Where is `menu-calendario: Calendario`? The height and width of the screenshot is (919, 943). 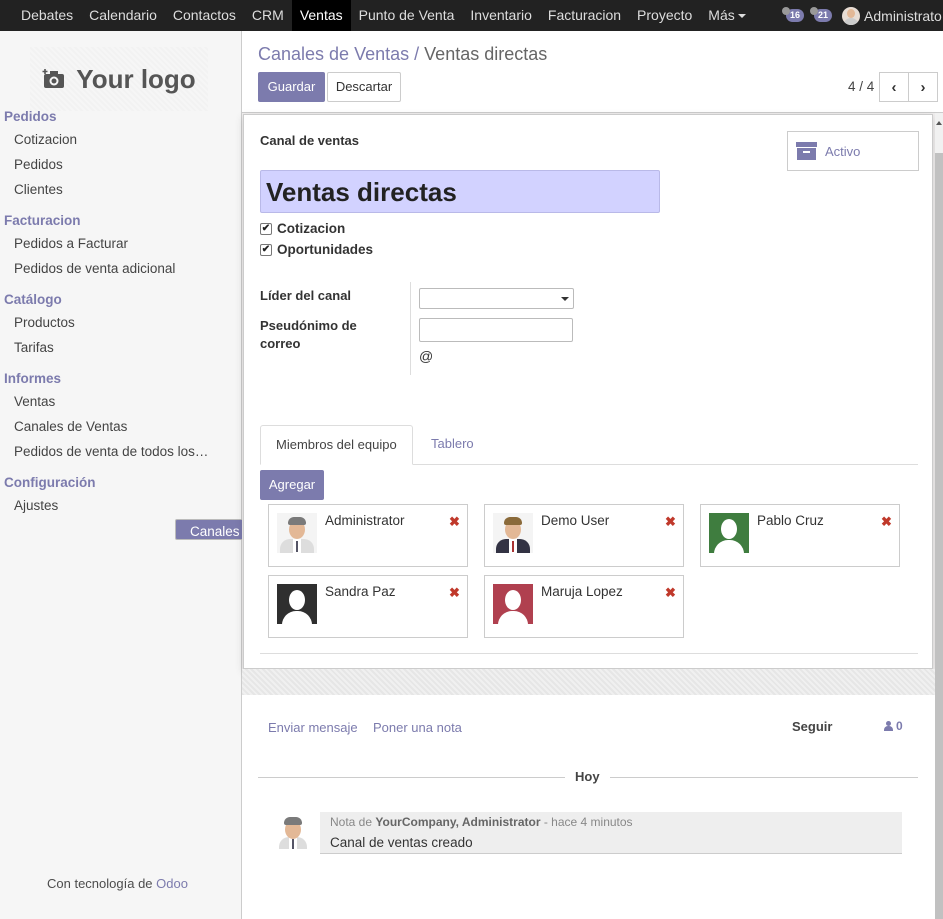 menu-calendario: Calendario is located at coordinates (123, 15).